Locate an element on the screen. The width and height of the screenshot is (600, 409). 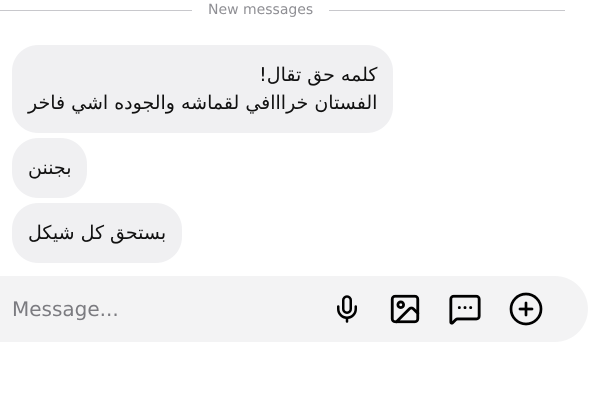
plus-icon is located at coordinates (526, 309).